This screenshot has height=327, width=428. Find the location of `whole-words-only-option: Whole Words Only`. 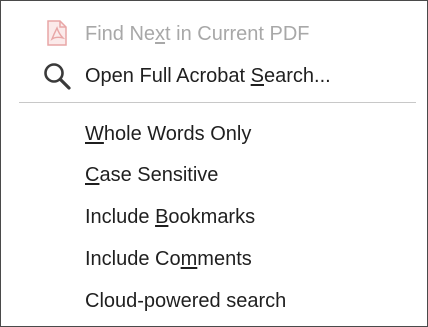

whole-words-only-option: Whole Words Only is located at coordinates (168, 134).